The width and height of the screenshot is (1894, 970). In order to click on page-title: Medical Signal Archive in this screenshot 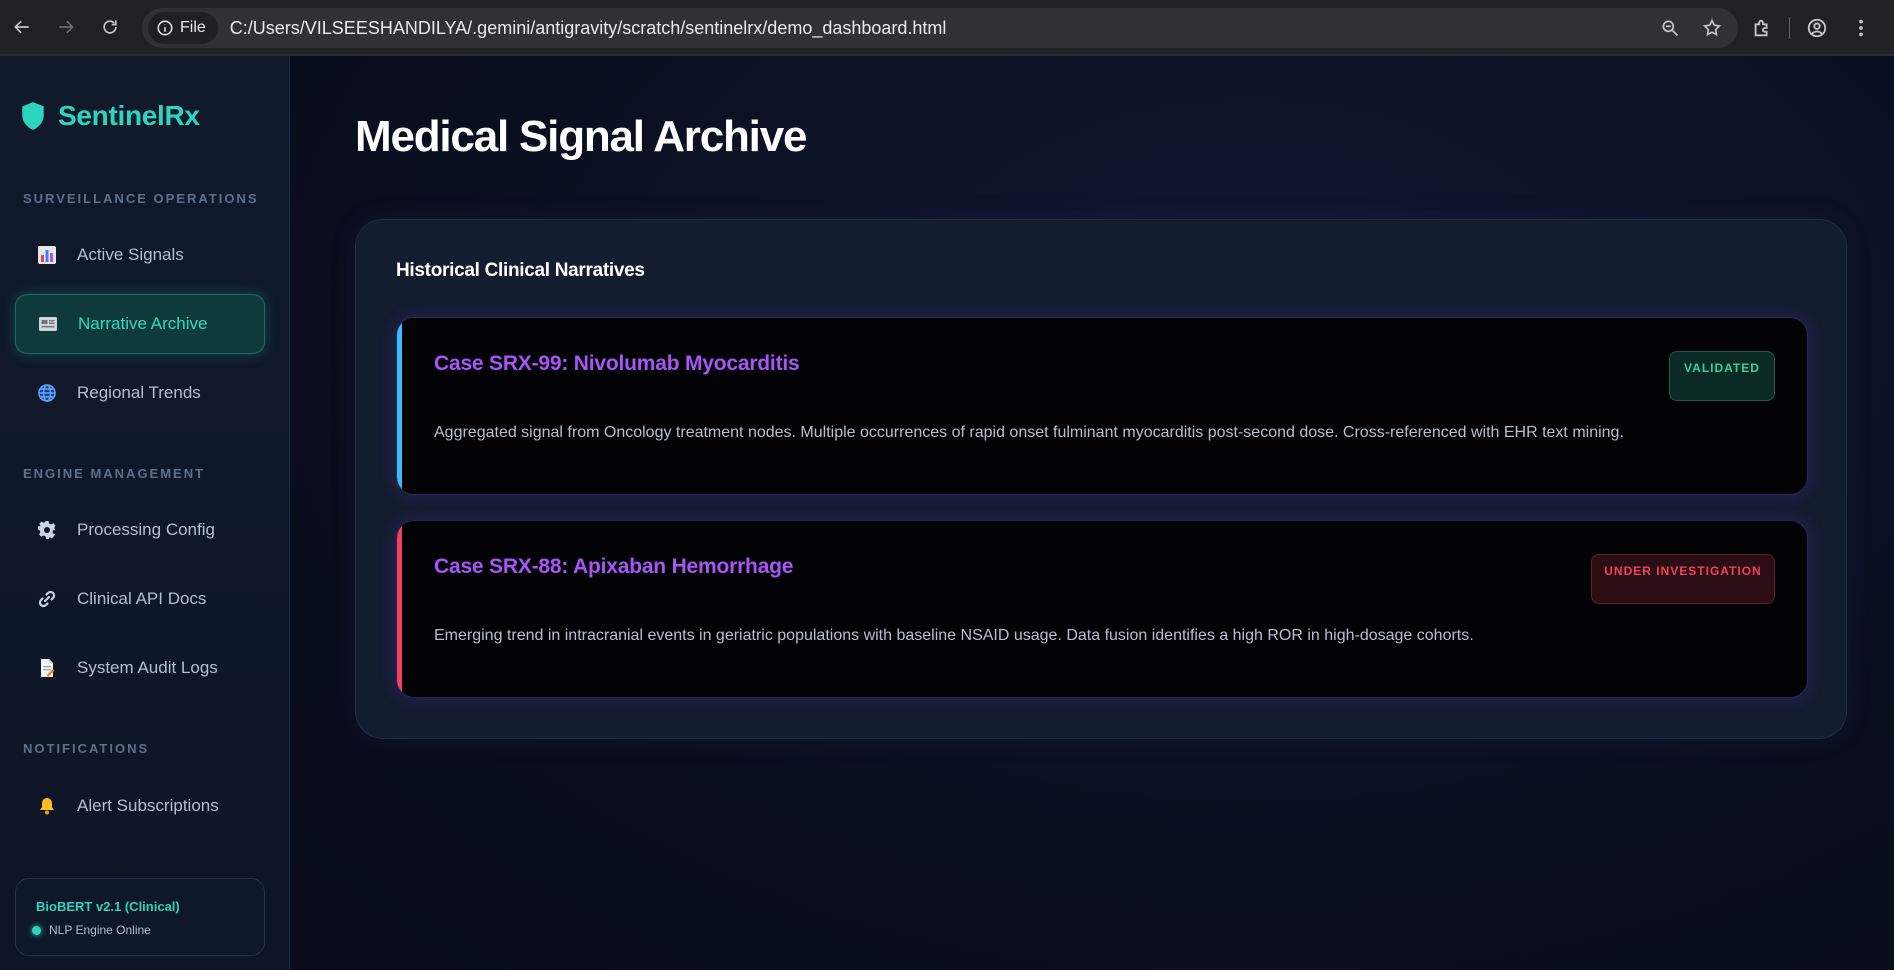, I will do `click(581, 136)`.